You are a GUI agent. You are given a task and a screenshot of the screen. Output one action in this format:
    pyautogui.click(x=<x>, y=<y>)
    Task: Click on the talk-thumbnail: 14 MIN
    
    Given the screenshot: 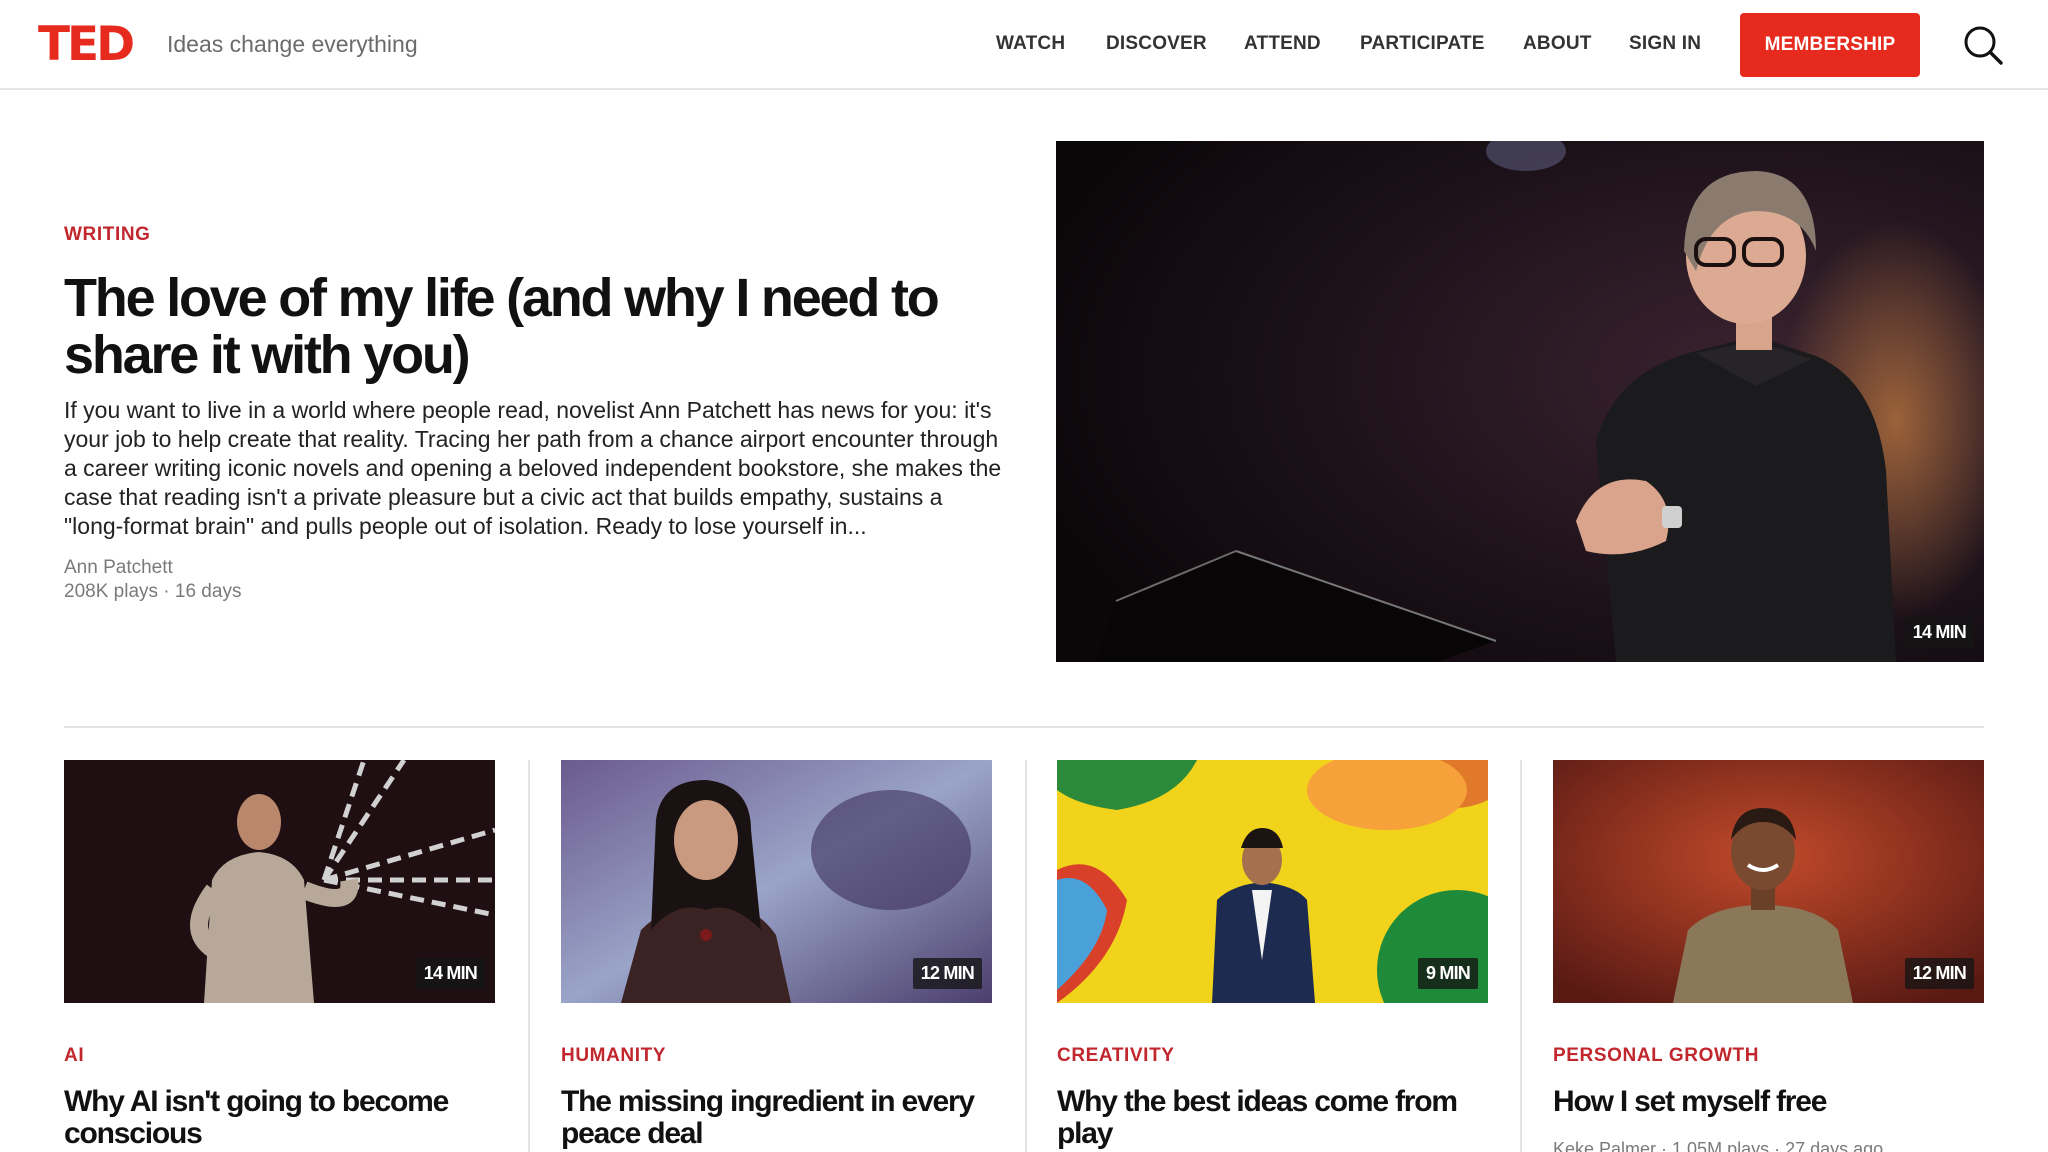 What is the action you would take?
    pyautogui.click(x=279, y=881)
    